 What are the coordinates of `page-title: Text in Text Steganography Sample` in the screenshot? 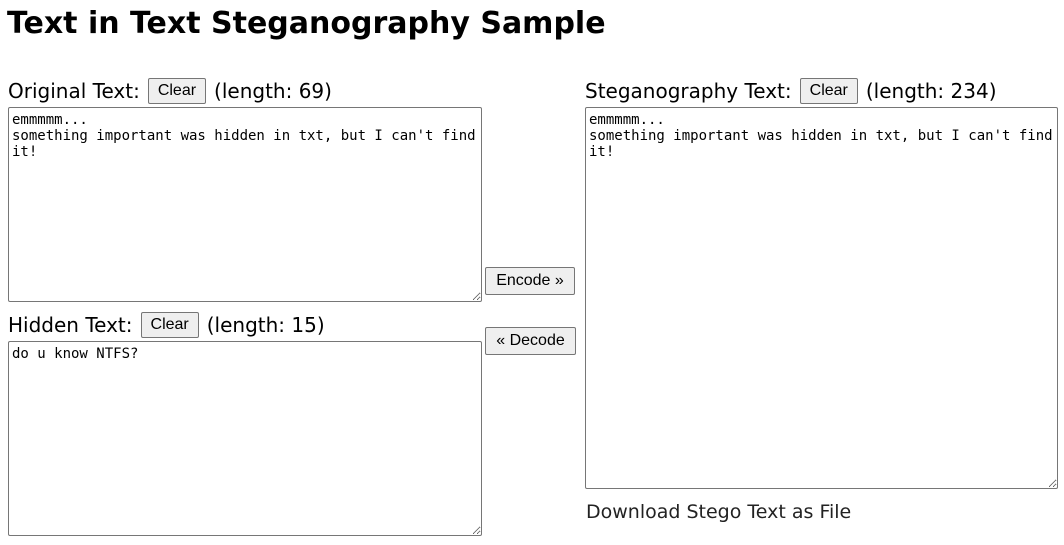 It's located at (306, 23).